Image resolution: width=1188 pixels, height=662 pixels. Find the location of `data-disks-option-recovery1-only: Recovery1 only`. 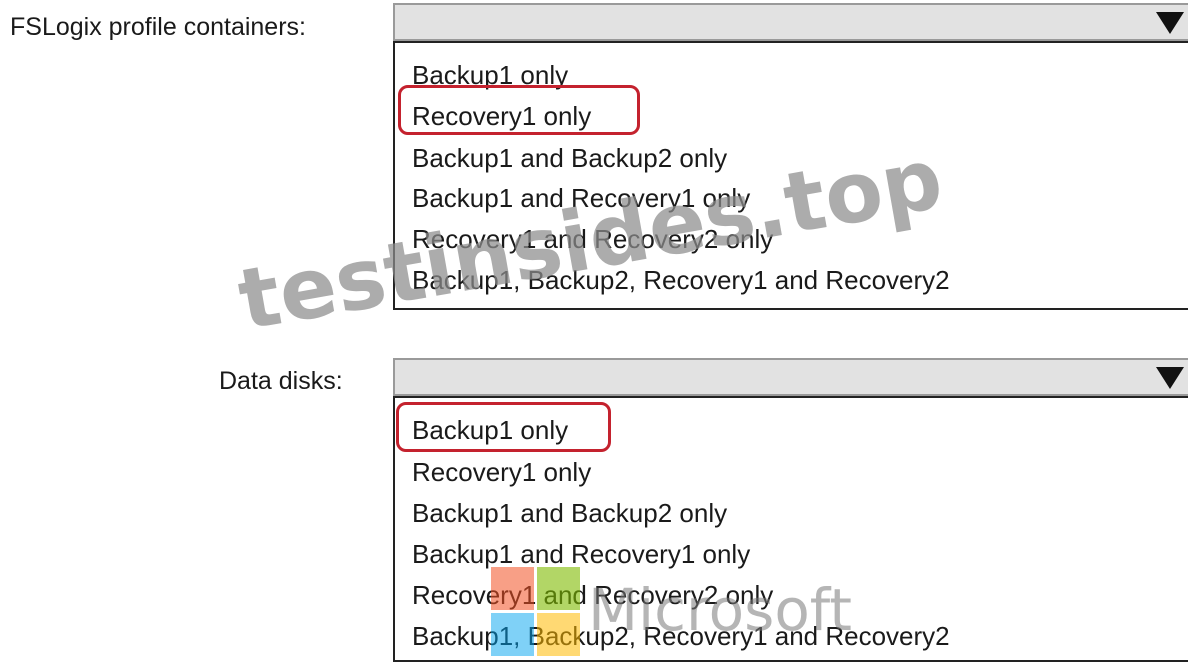

data-disks-option-recovery1-only: Recovery1 only is located at coordinates (501, 472).